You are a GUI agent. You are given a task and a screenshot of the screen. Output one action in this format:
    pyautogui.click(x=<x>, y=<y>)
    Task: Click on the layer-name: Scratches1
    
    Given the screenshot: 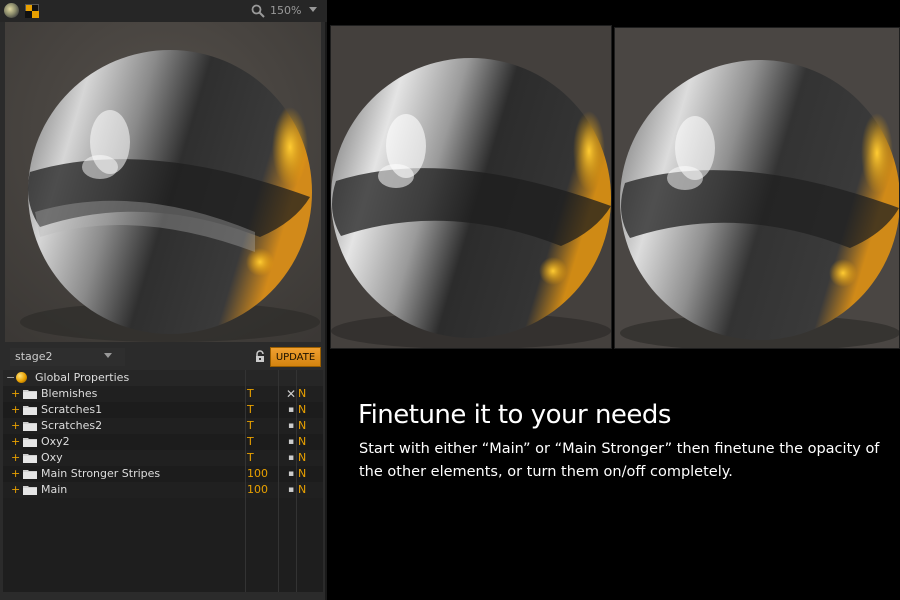 What is the action you would take?
    pyautogui.click(x=72, y=409)
    